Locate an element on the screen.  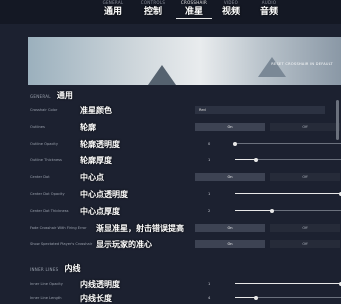
tab-video: VIDEO 视频 is located at coordinates (231, 9).